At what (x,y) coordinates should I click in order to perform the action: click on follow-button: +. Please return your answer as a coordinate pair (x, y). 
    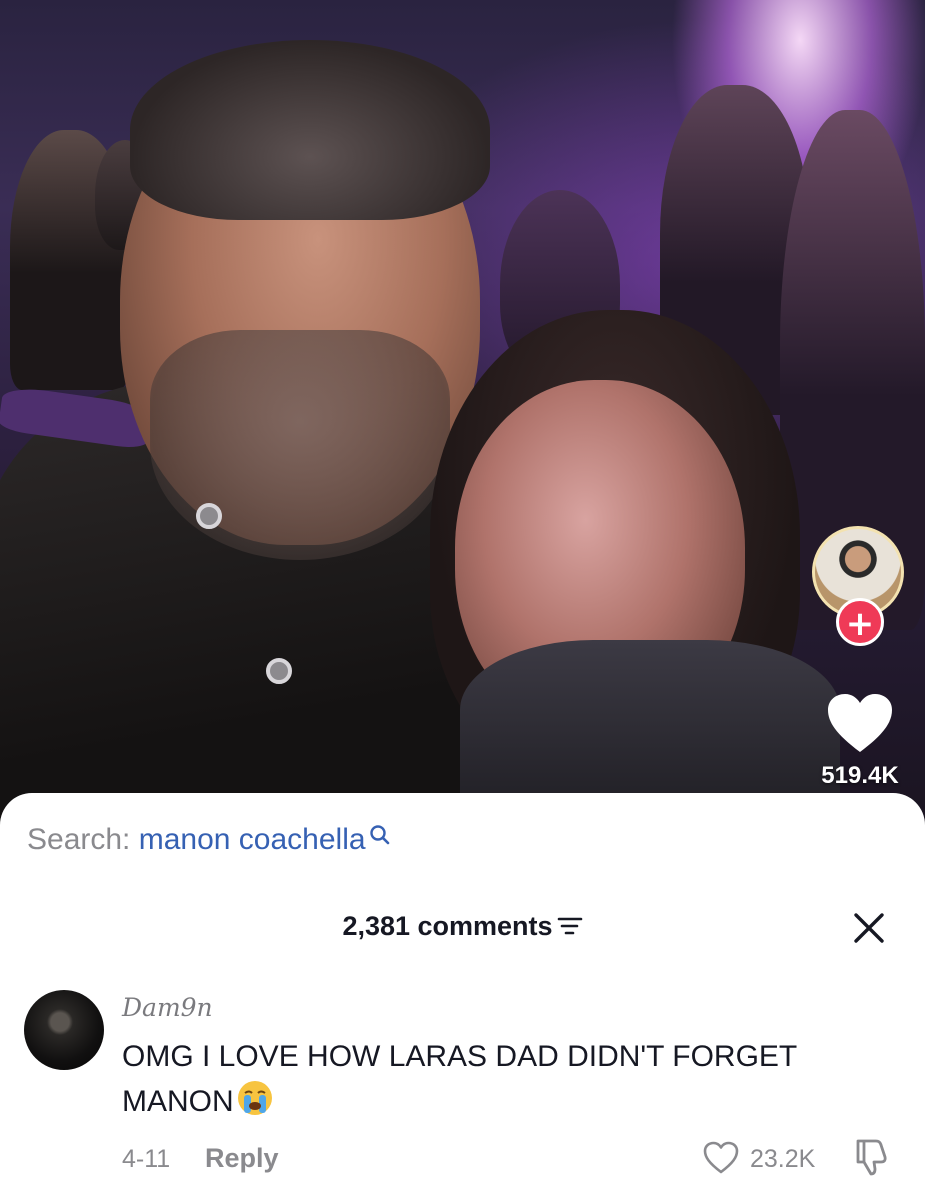
    Looking at the image, I should click on (860, 622).